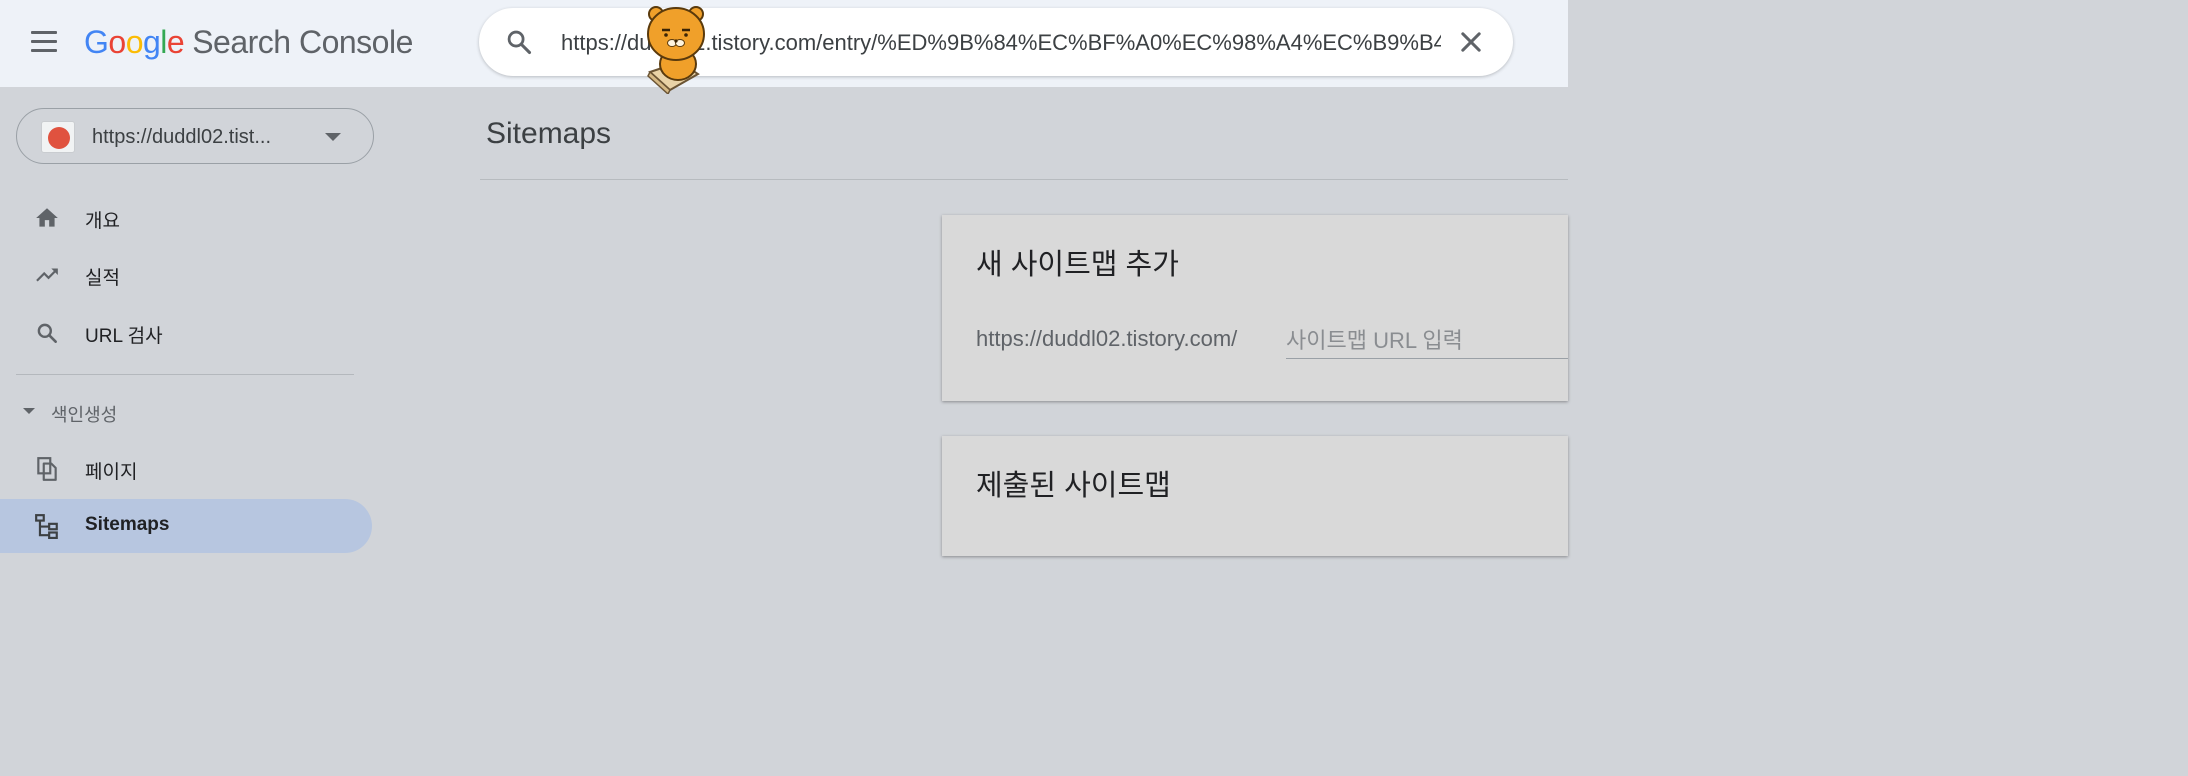 The height and width of the screenshot is (776, 2188). What do you see at coordinates (333, 137) in the screenshot?
I see `dropdown-caret-icon` at bounding box center [333, 137].